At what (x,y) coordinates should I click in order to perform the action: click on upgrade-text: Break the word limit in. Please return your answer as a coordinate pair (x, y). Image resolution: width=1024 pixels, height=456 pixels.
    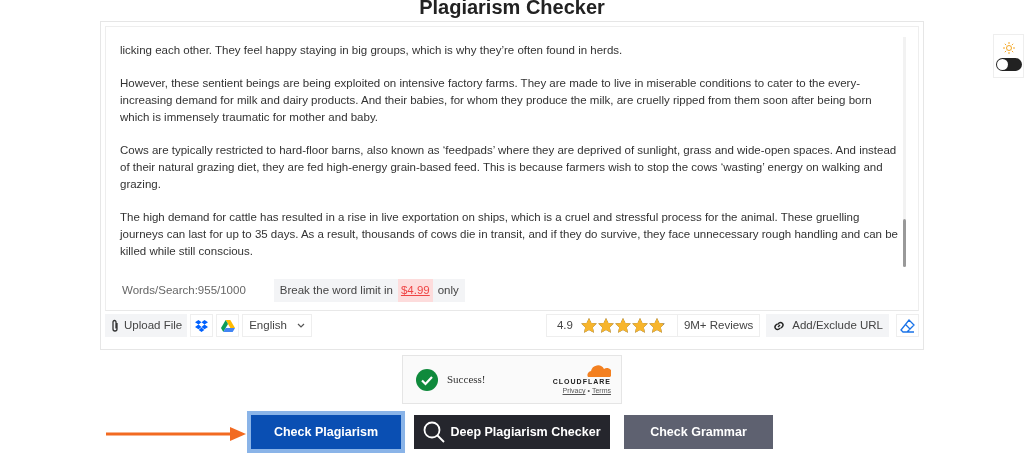
    Looking at the image, I should click on (336, 290).